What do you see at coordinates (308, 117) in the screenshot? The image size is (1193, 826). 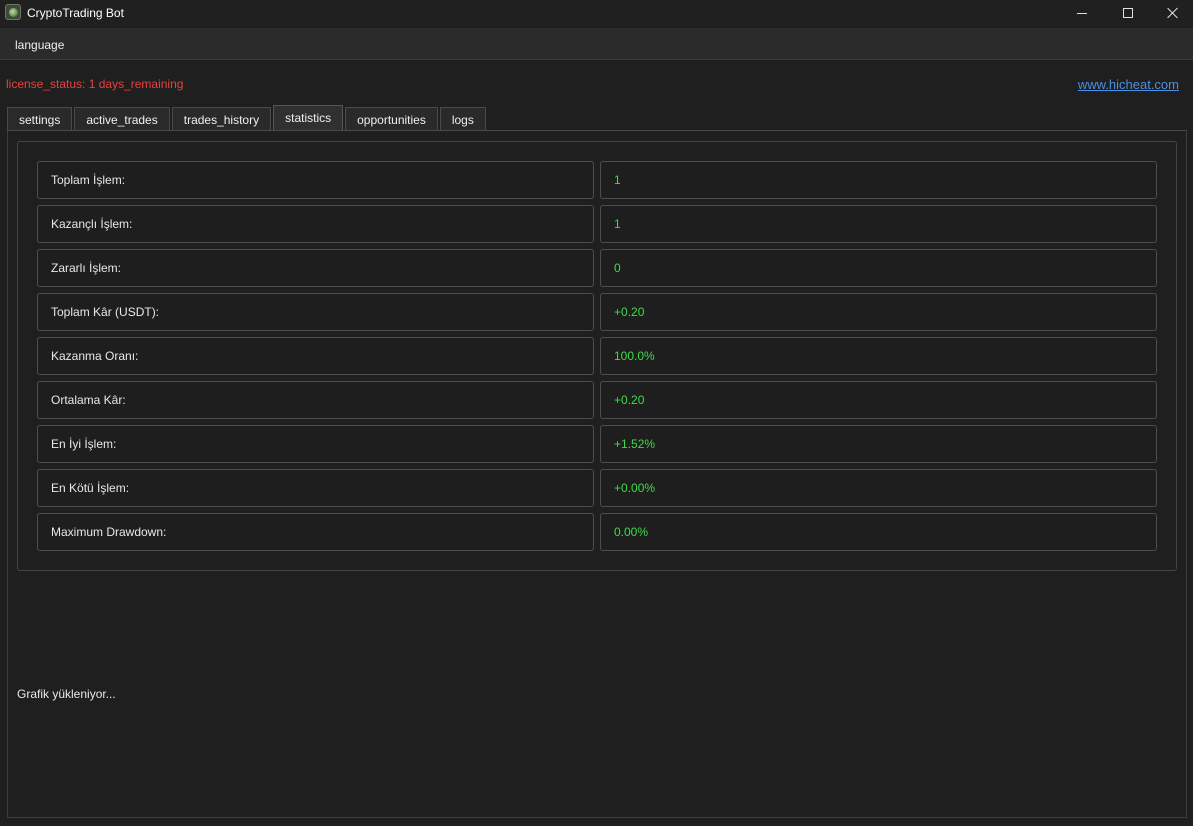 I see `tab-statistics: statistics` at bounding box center [308, 117].